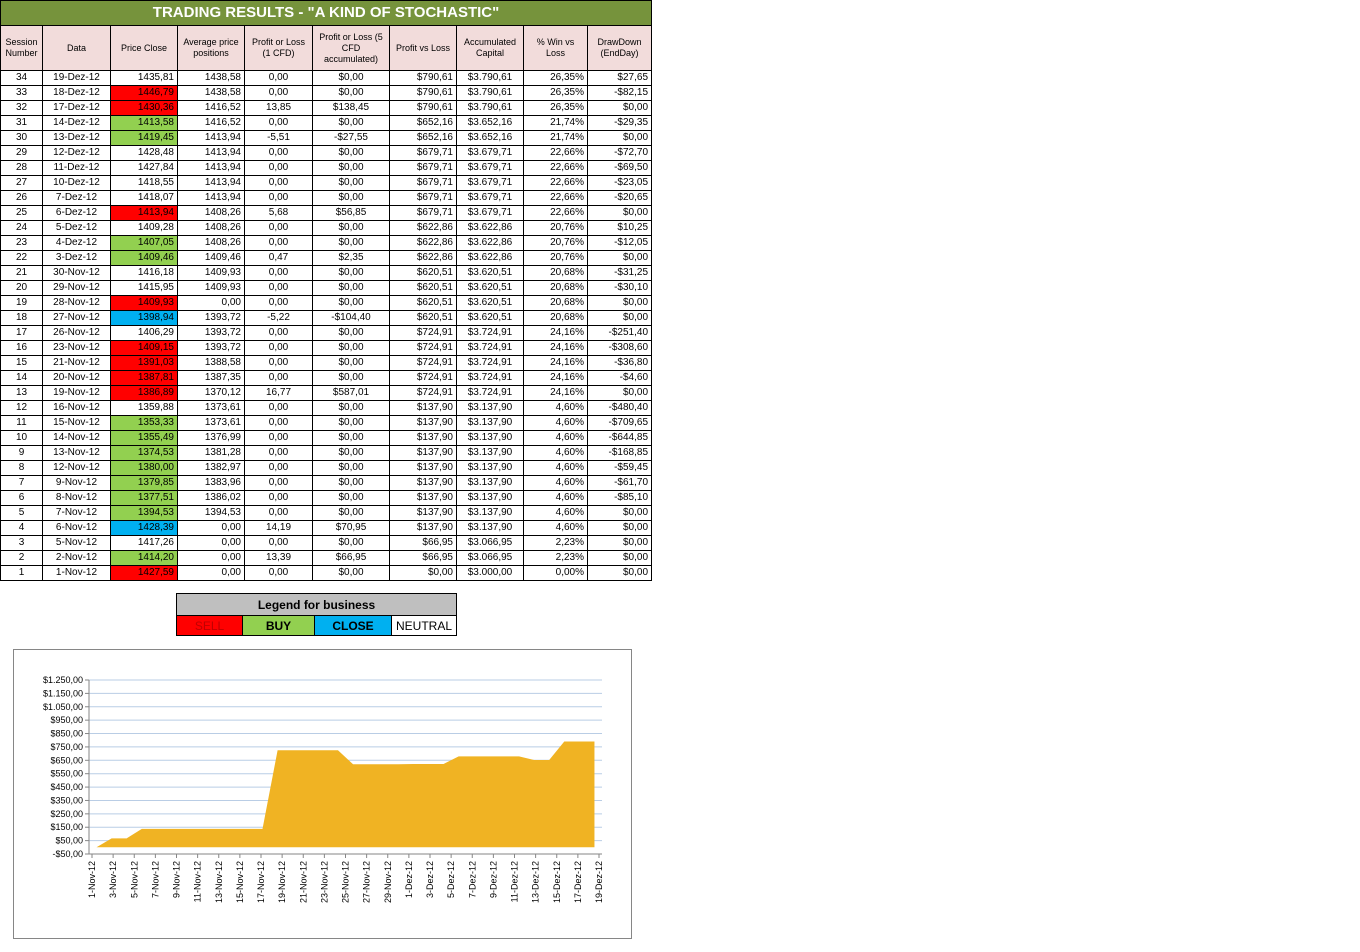 The height and width of the screenshot is (952, 1360). I want to click on capital-area, so click(345, 794).